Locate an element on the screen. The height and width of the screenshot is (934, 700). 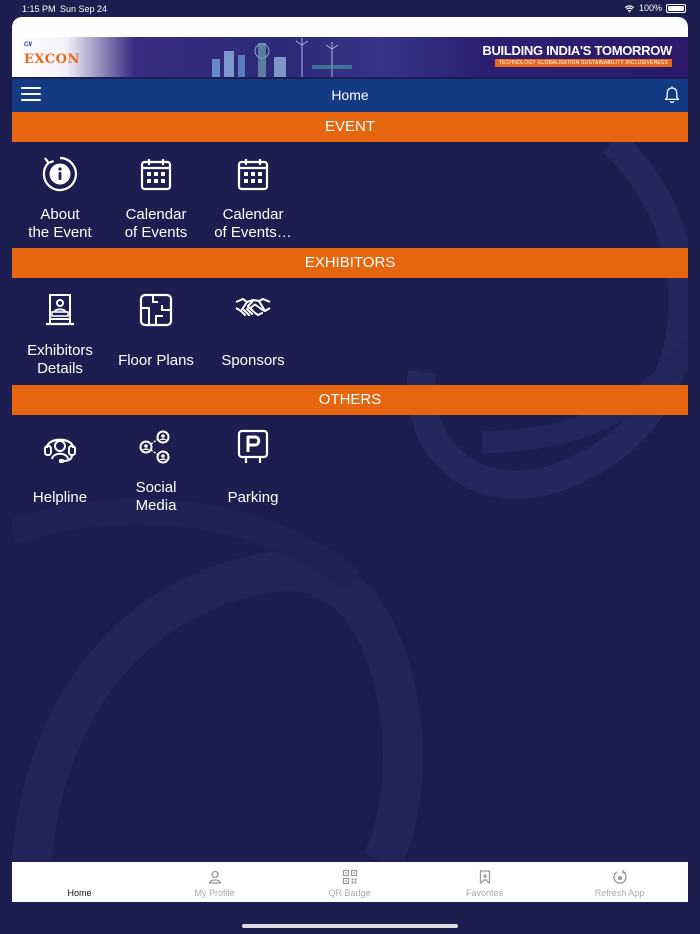
handshake-icon is located at coordinates (253, 307).